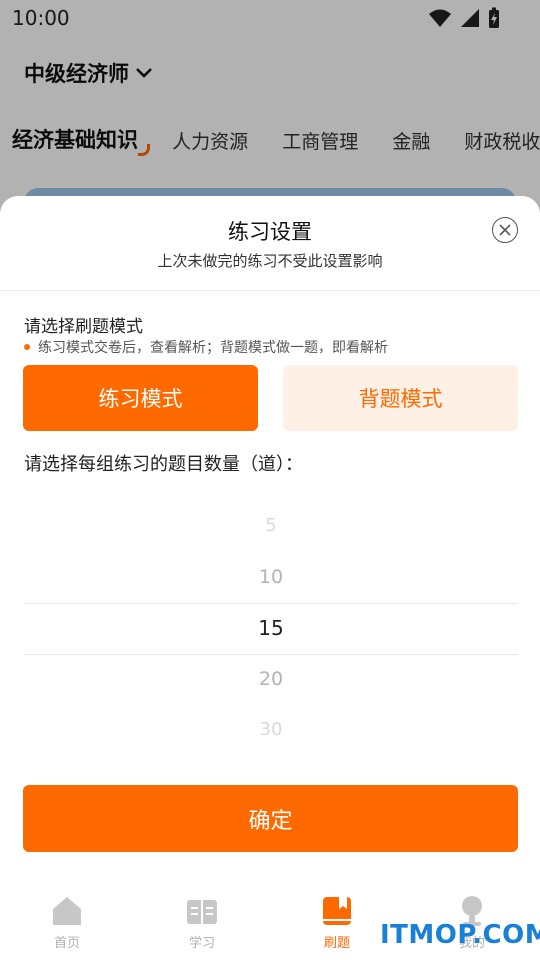 Image resolution: width=540 pixels, height=960 pixels. What do you see at coordinates (202, 927) in the screenshot?
I see `nav-item-study: 学习` at bounding box center [202, 927].